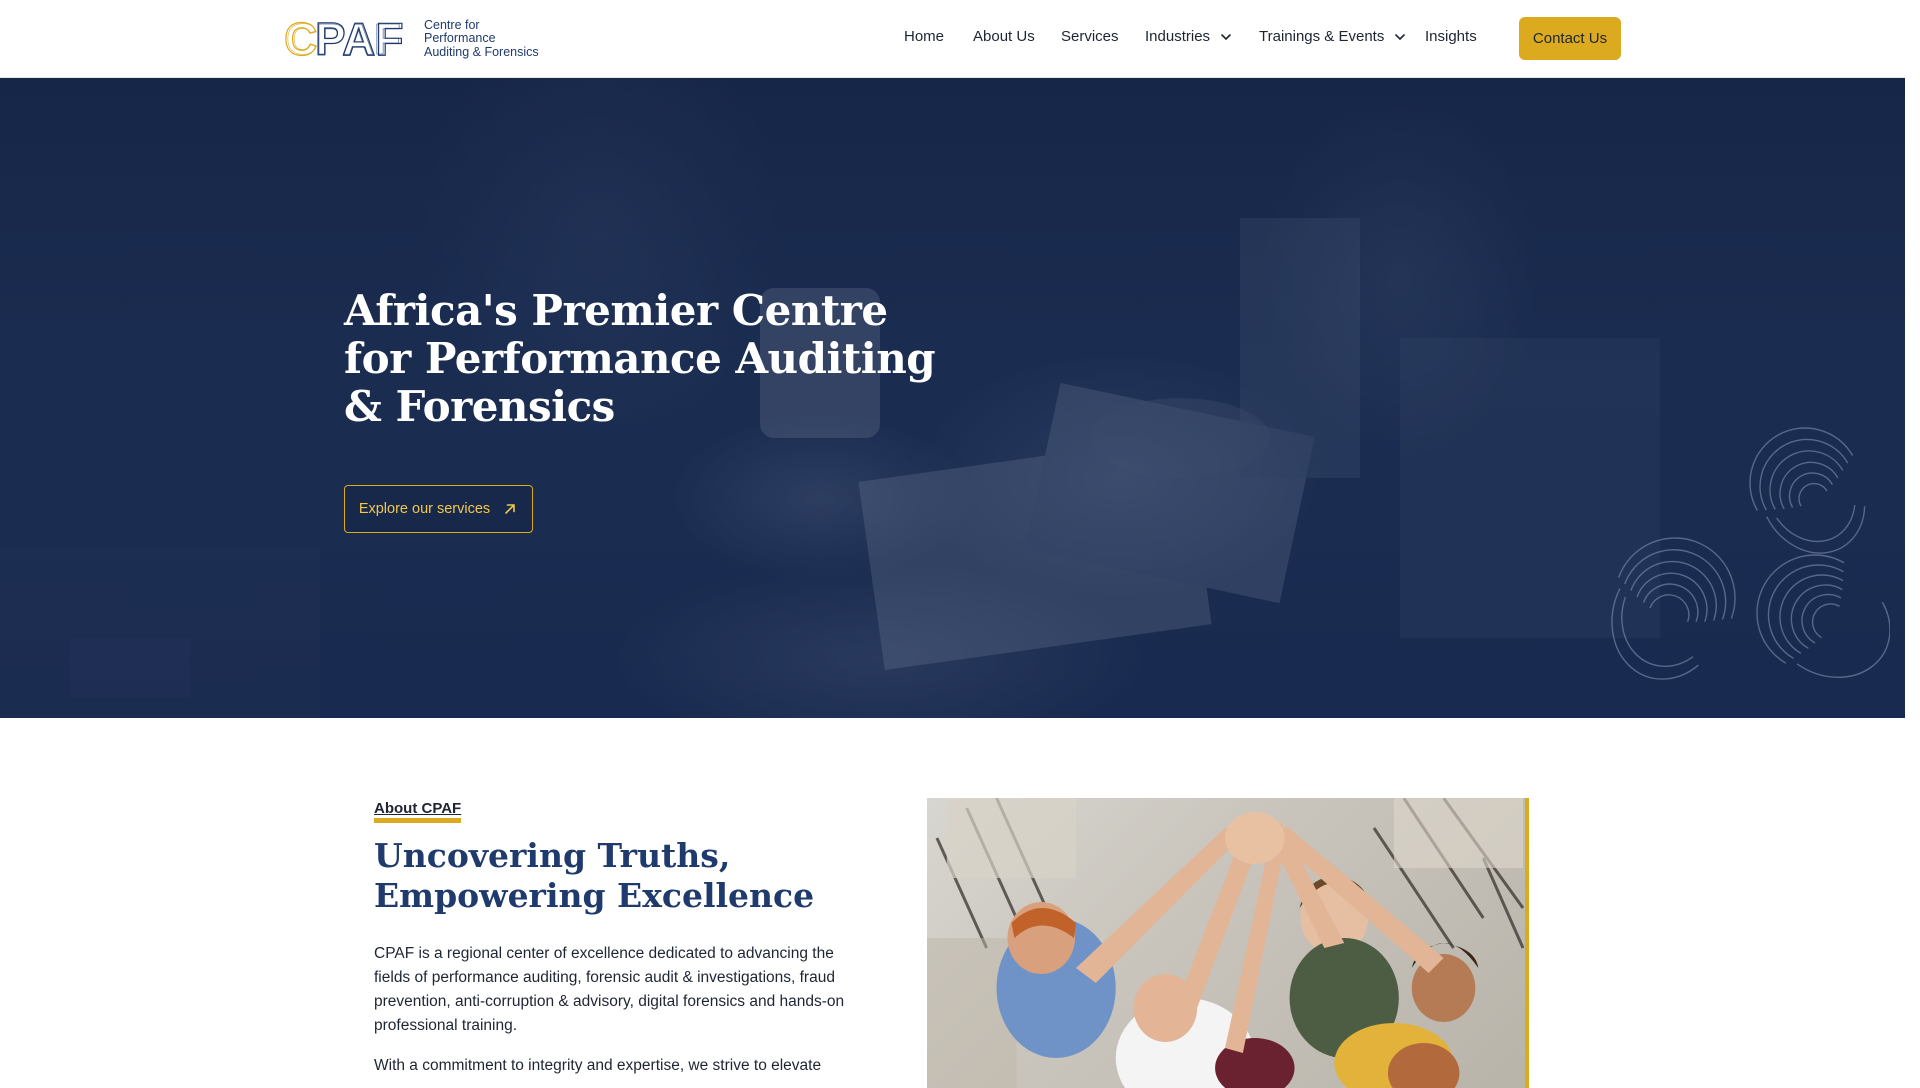 The image size is (1920, 1088). What do you see at coordinates (302, 39) in the screenshot?
I see `svg-text: C` at bounding box center [302, 39].